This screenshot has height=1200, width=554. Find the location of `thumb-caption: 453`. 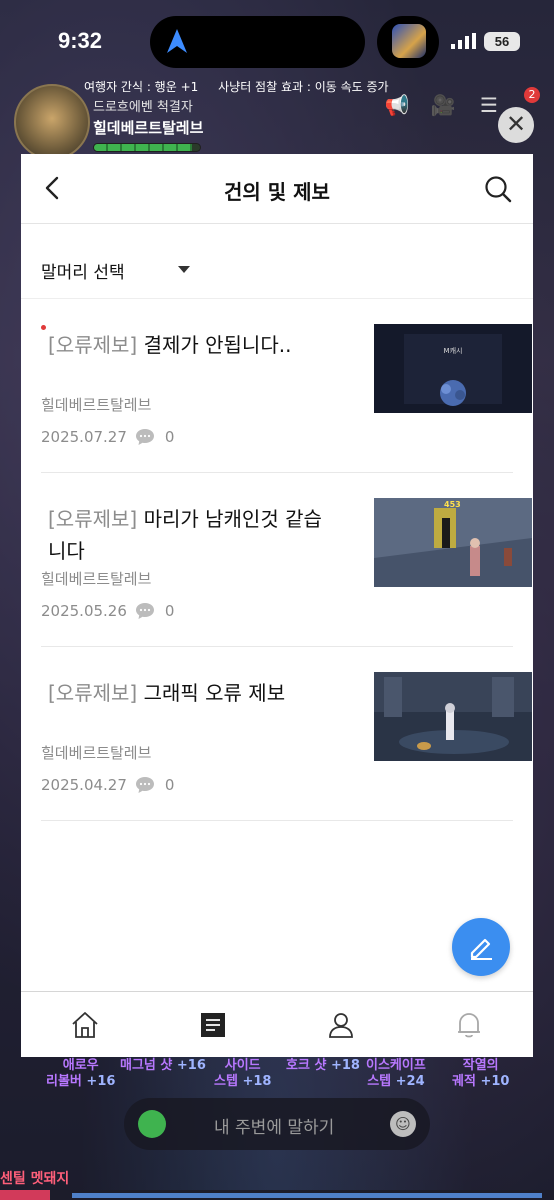

thumb-caption: 453 is located at coordinates (452, 504).